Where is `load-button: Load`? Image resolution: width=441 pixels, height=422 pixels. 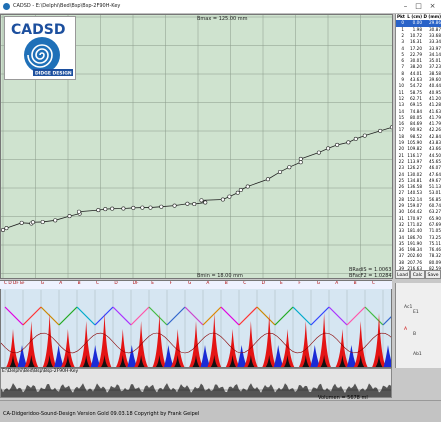 load-button: Load is located at coordinates (402, 274).